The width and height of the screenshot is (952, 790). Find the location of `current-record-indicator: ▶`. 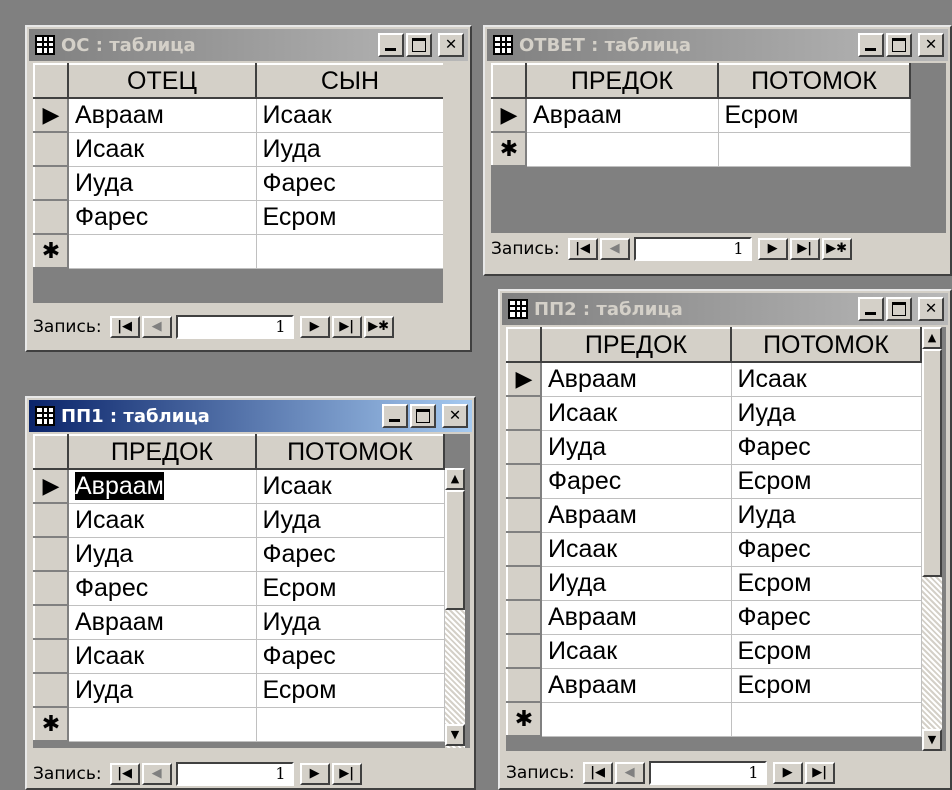

current-record-indicator: ▶ is located at coordinates (524, 379).